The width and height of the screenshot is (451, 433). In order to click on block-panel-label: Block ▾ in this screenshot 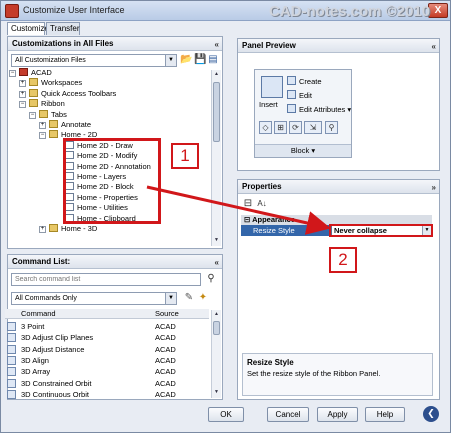, I will do `click(303, 150)`.